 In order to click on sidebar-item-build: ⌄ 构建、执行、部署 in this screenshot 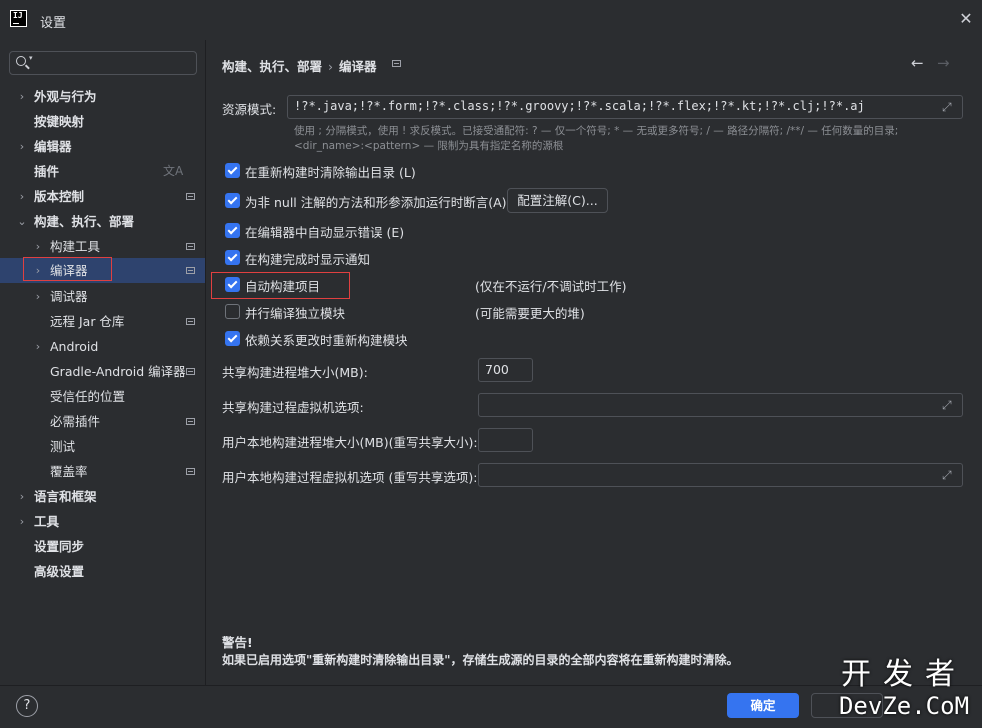, I will do `click(102, 221)`.